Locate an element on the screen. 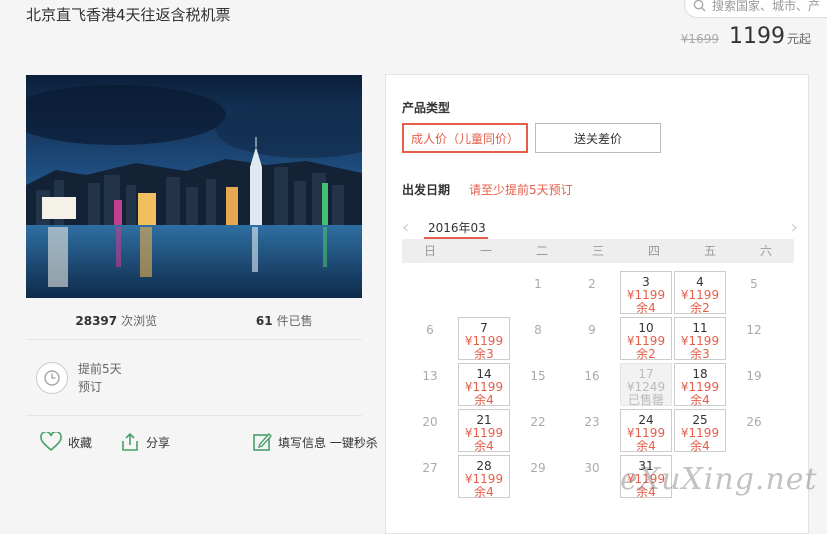 This screenshot has height=534, width=827. day-number: 24 is located at coordinates (646, 420).